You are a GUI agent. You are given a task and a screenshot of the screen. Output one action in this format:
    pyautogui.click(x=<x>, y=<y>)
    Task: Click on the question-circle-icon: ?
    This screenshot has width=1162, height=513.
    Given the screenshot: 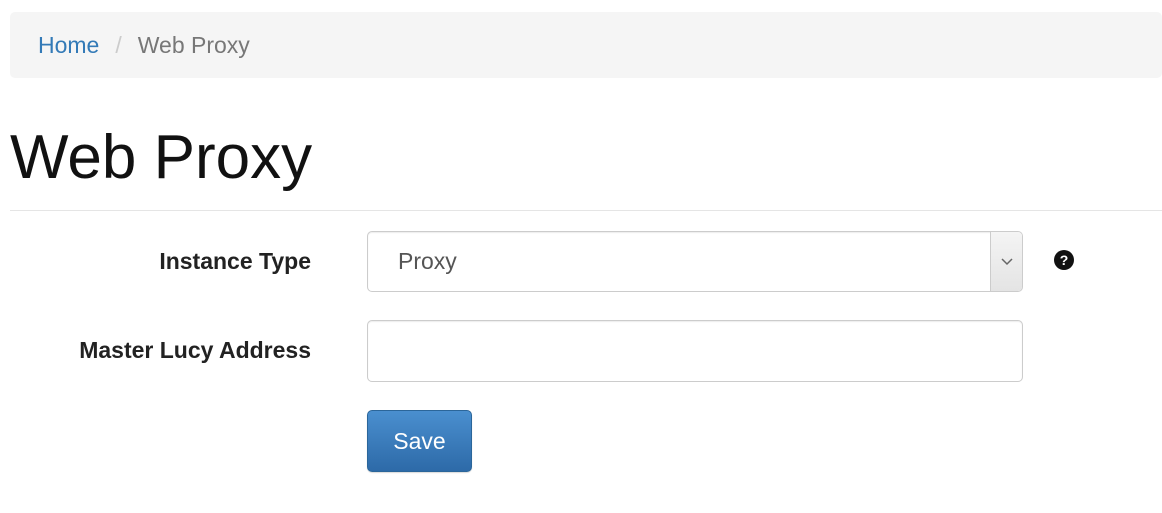 What is the action you would take?
    pyautogui.click(x=1064, y=260)
    